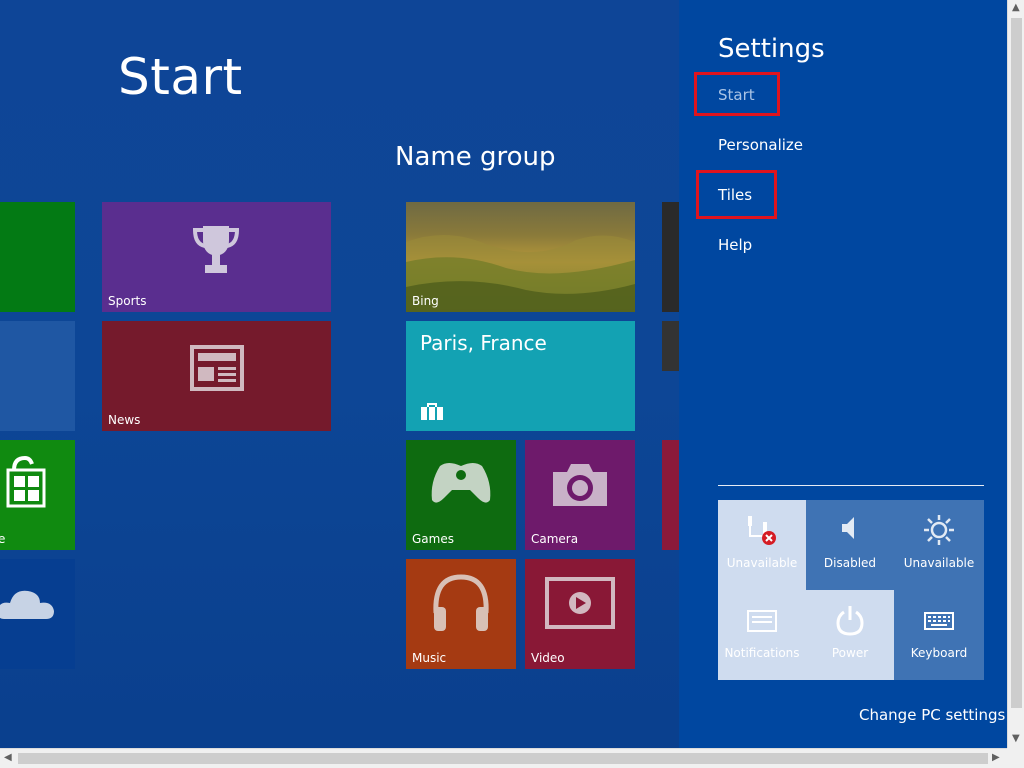 The width and height of the screenshot is (1024, 768). What do you see at coordinates (3, 539) in the screenshot?
I see `tile-label-store: e` at bounding box center [3, 539].